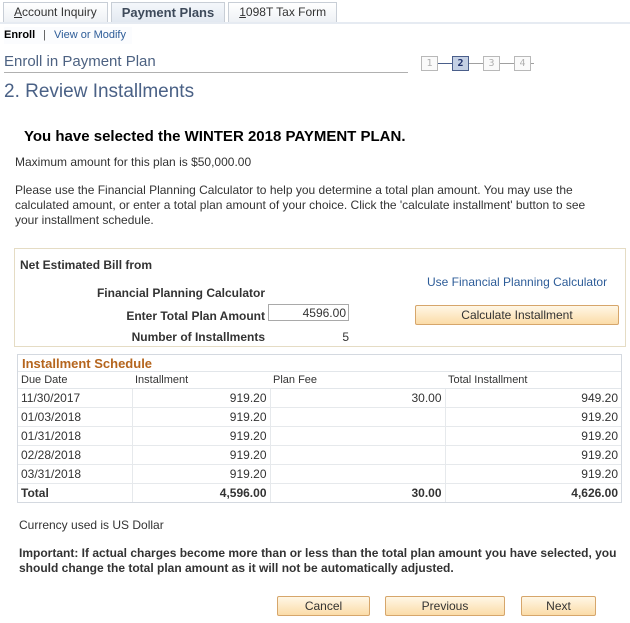 This screenshot has width=630, height=623. What do you see at coordinates (357, 380) in the screenshot?
I see `col-plan-fee: Plan Fee` at bounding box center [357, 380].